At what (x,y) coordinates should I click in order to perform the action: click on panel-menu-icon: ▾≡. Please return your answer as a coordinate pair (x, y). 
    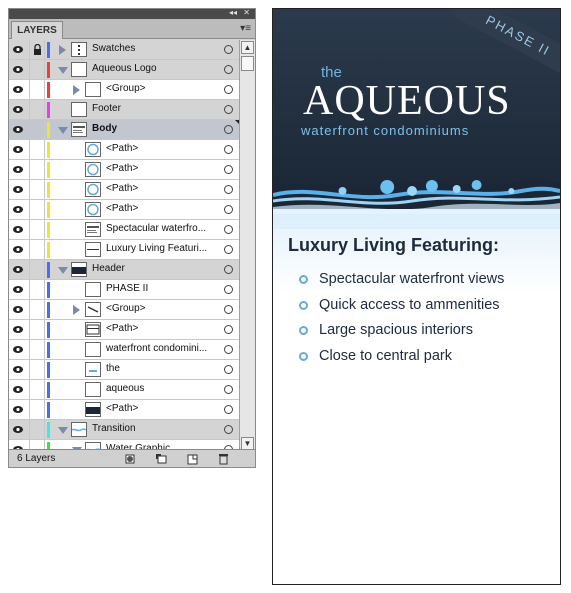
    Looking at the image, I should click on (245, 28).